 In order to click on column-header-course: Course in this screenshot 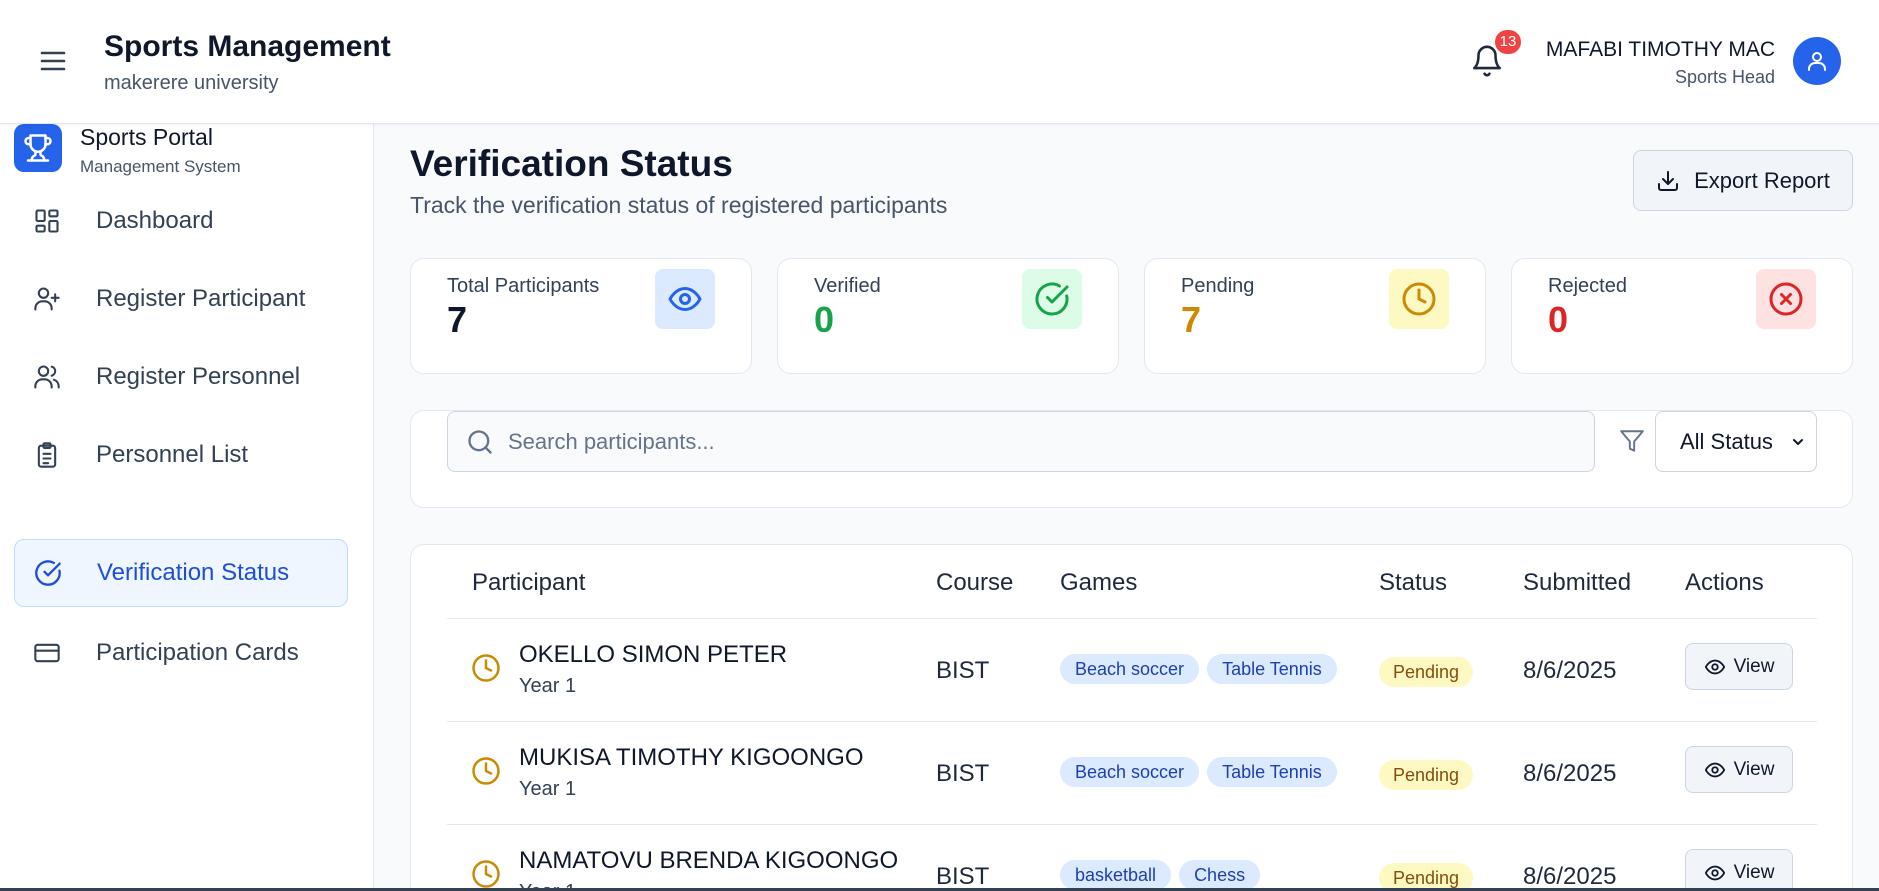, I will do `click(975, 582)`.